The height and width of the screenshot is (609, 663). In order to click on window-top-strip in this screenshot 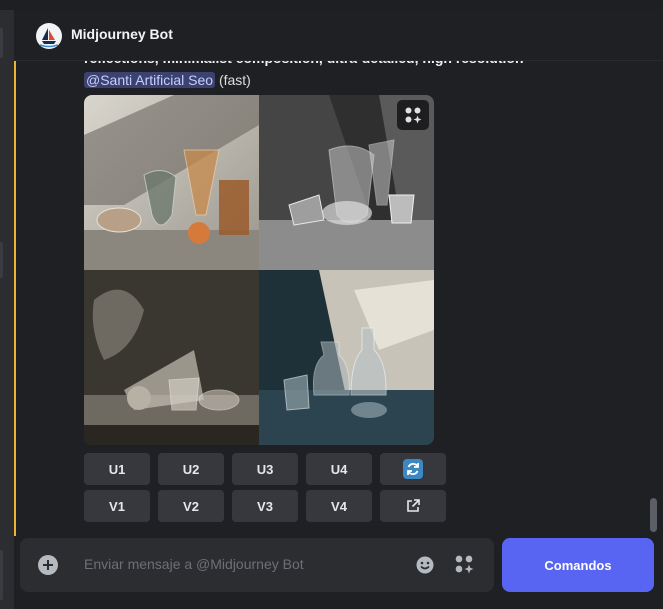, I will do `click(331, 5)`.